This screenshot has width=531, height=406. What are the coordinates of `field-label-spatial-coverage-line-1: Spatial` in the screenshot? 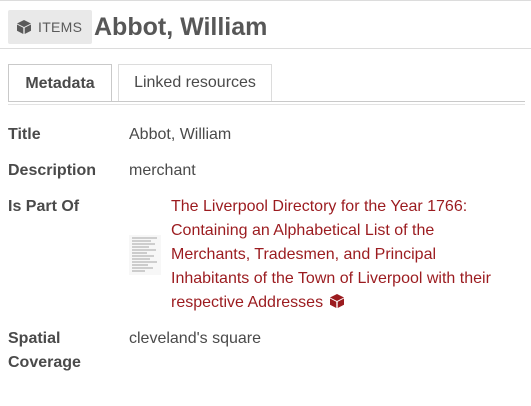 It's located at (34, 338).